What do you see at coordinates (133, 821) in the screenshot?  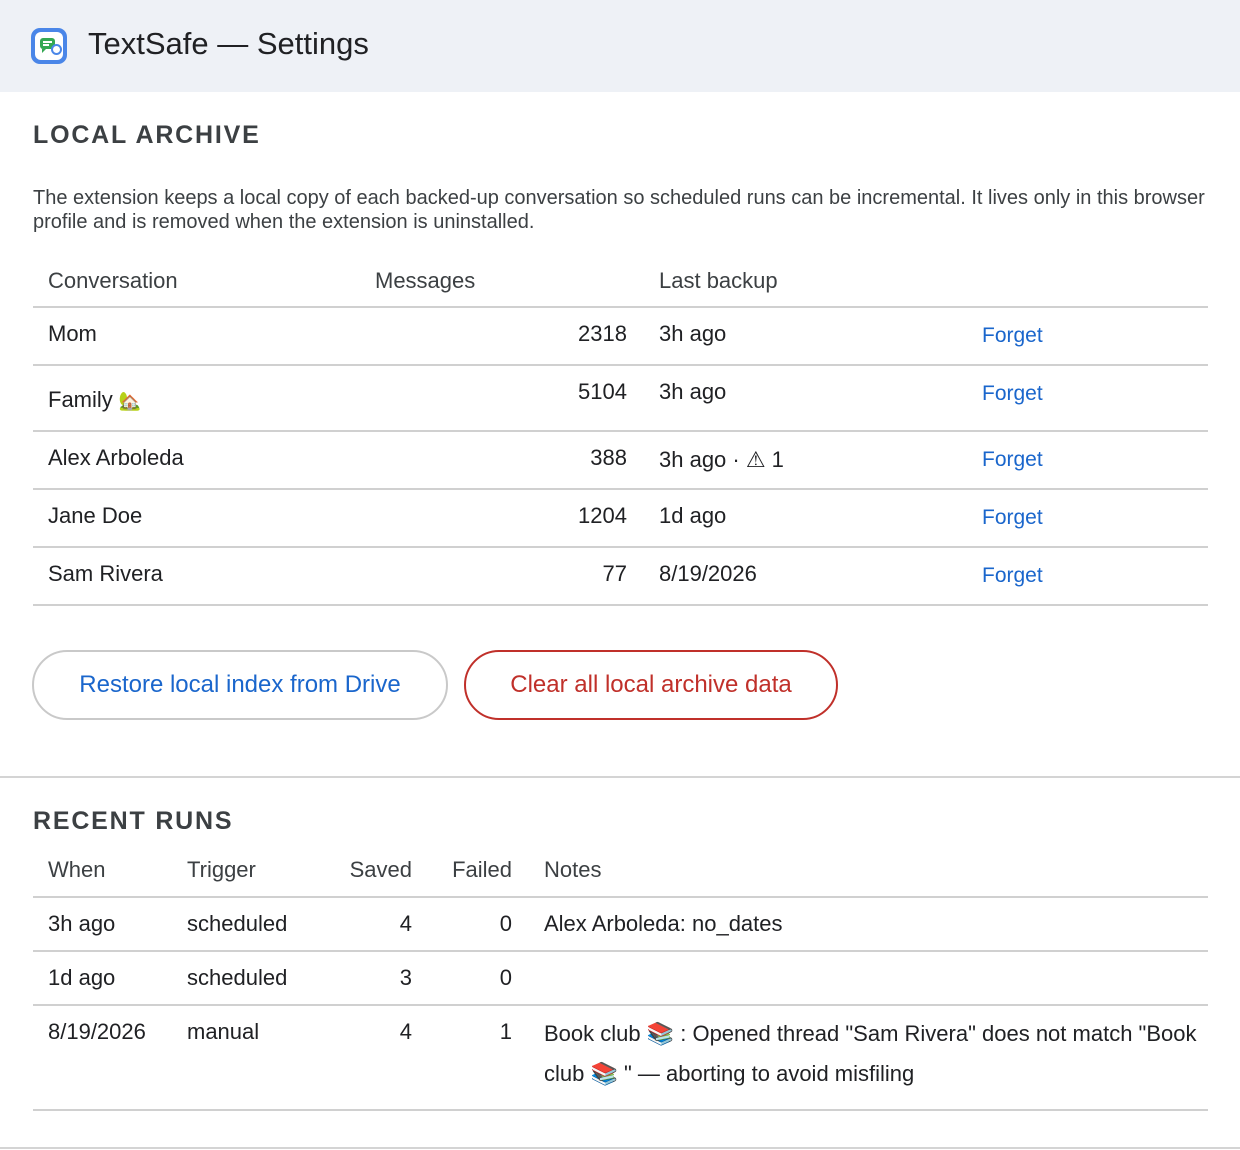 I see `recent-runs-heading: RECENT RUNS` at bounding box center [133, 821].